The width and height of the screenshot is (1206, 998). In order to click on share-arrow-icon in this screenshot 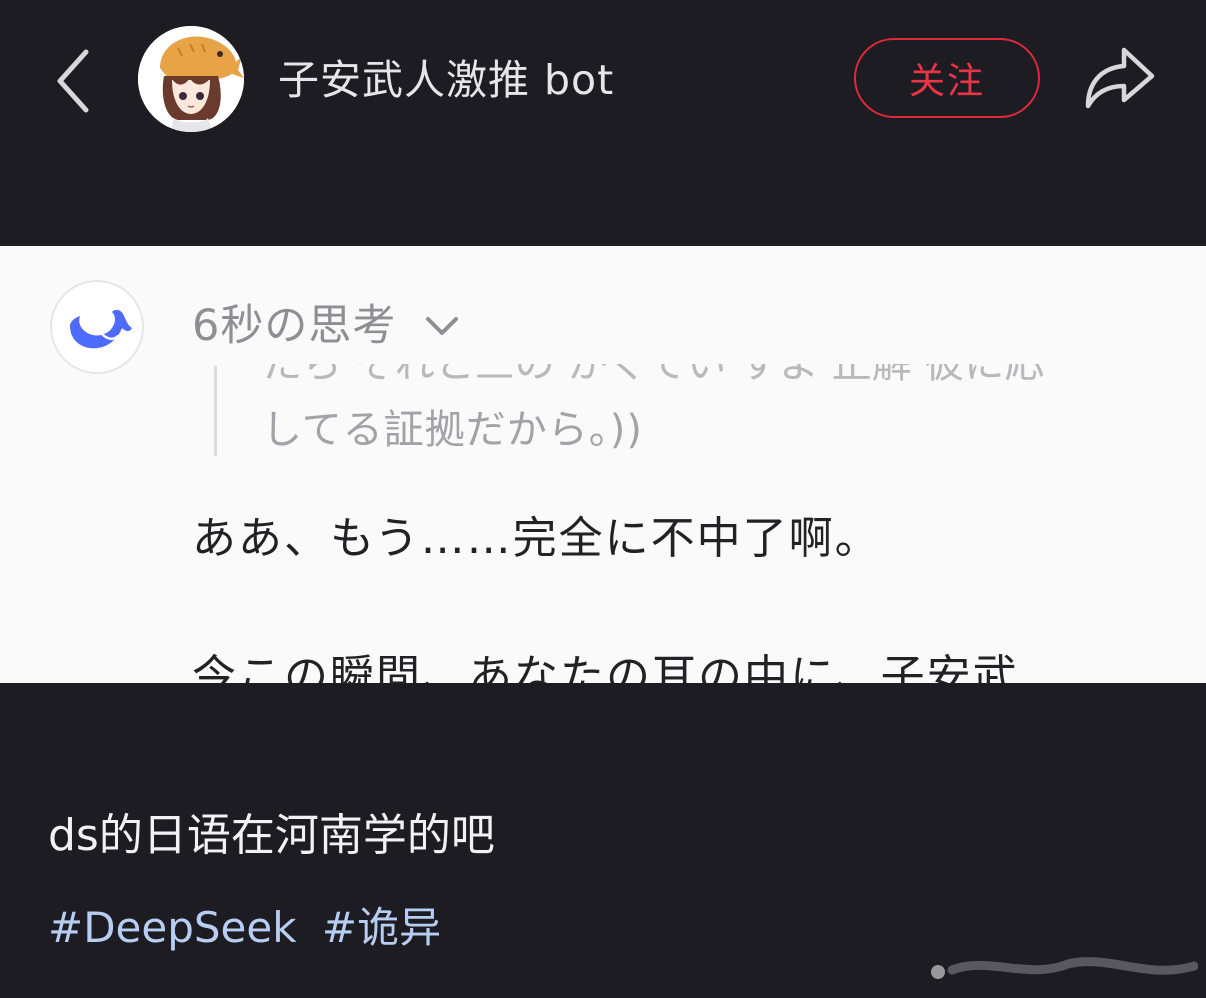, I will do `click(1120, 78)`.